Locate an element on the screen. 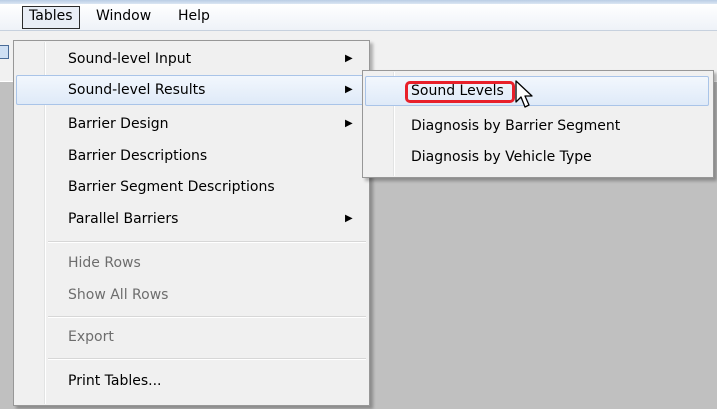  menu-item-barrier-segment-descriptions: Barrier Segment Descriptions is located at coordinates (190, 187).